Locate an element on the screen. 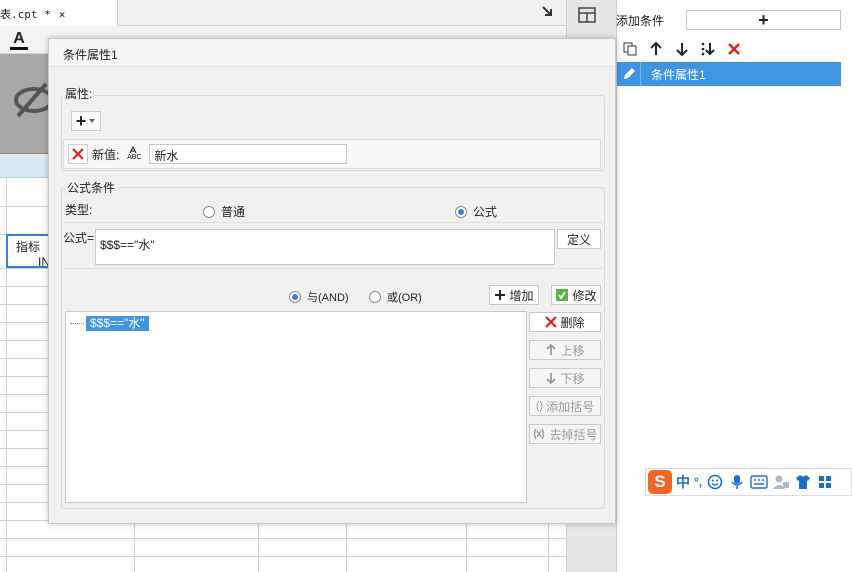 The height and width of the screenshot is (572, 852). logic-and-label: 与(AND) is located at coordinates (328, 298).